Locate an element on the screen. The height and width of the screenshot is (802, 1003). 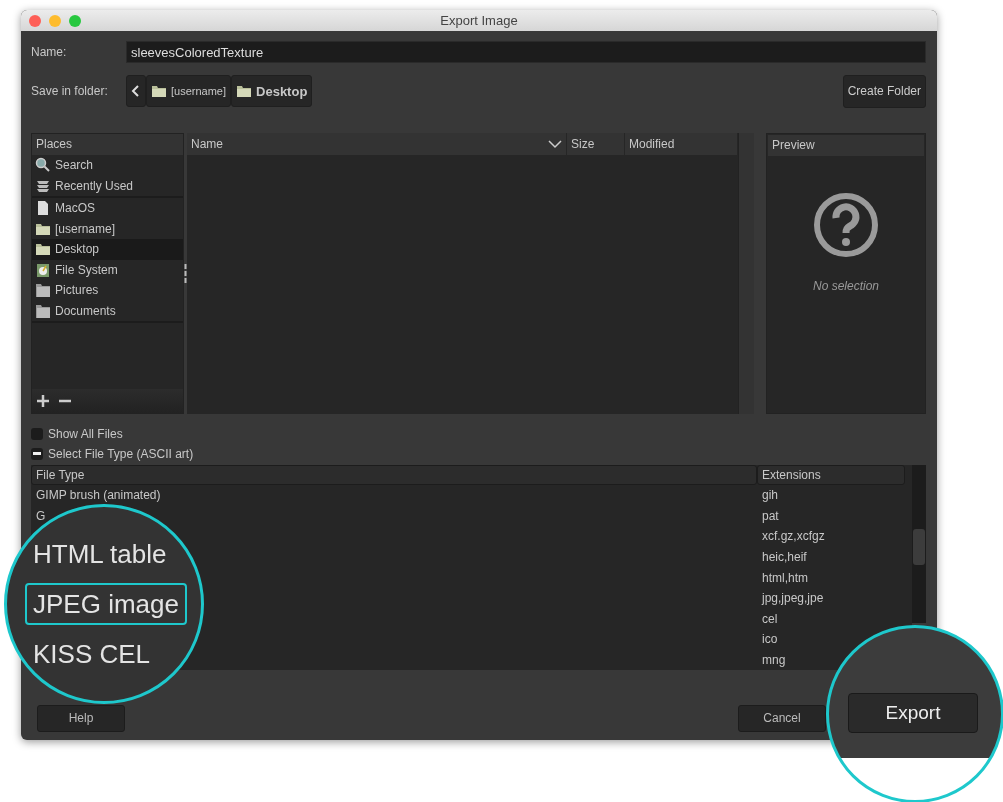
close-button is located at coordinates (35, 20).